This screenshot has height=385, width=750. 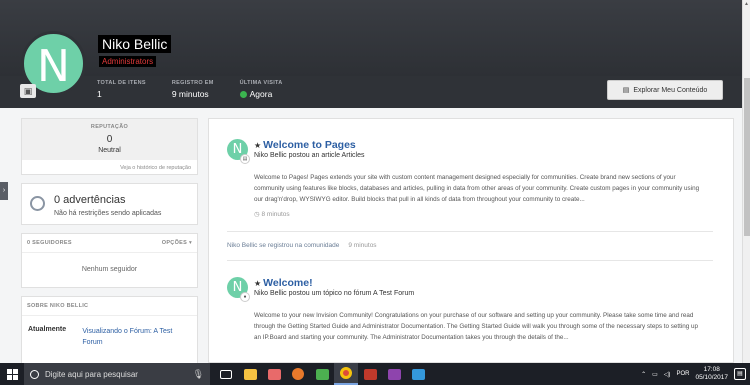 I want to click on app-blue-icon, so click(x=418, y=374).